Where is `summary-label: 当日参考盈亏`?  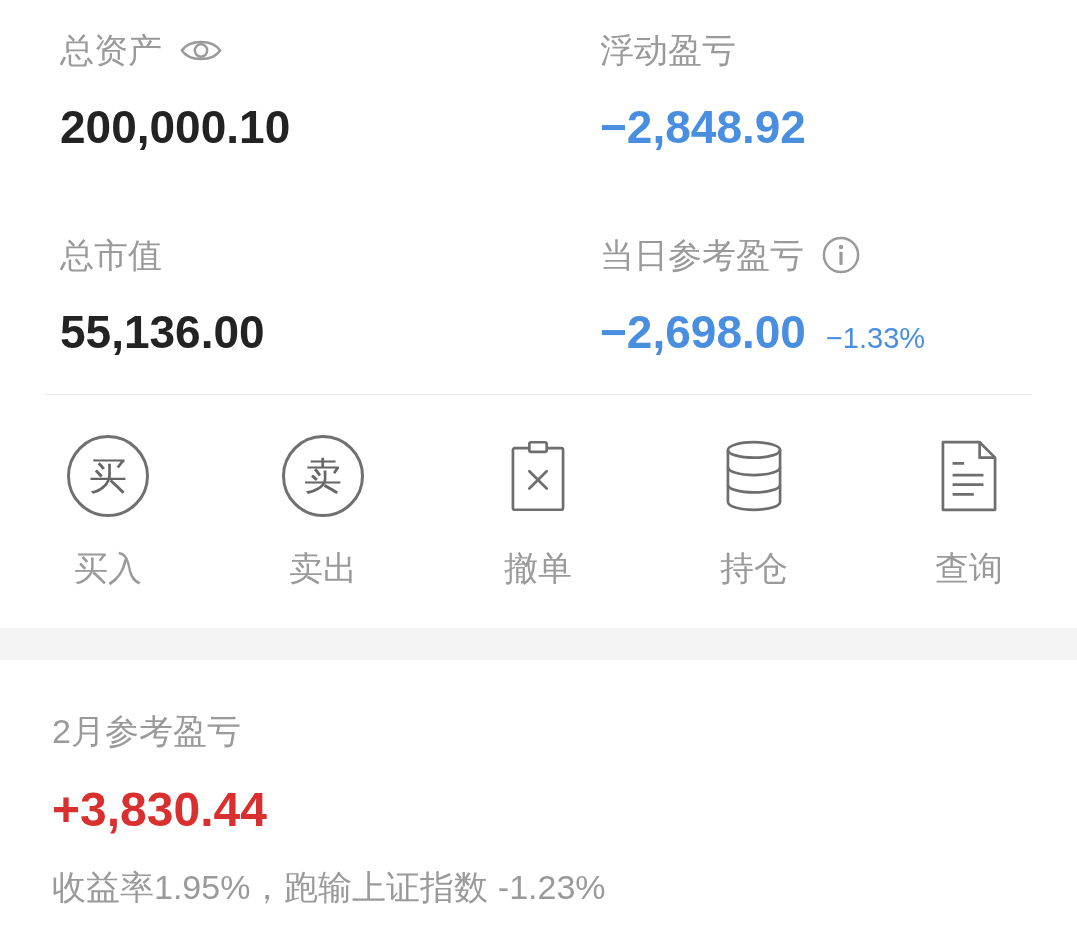
summary-label: 当日参考盈亏 is located at coordinates (702, 255).